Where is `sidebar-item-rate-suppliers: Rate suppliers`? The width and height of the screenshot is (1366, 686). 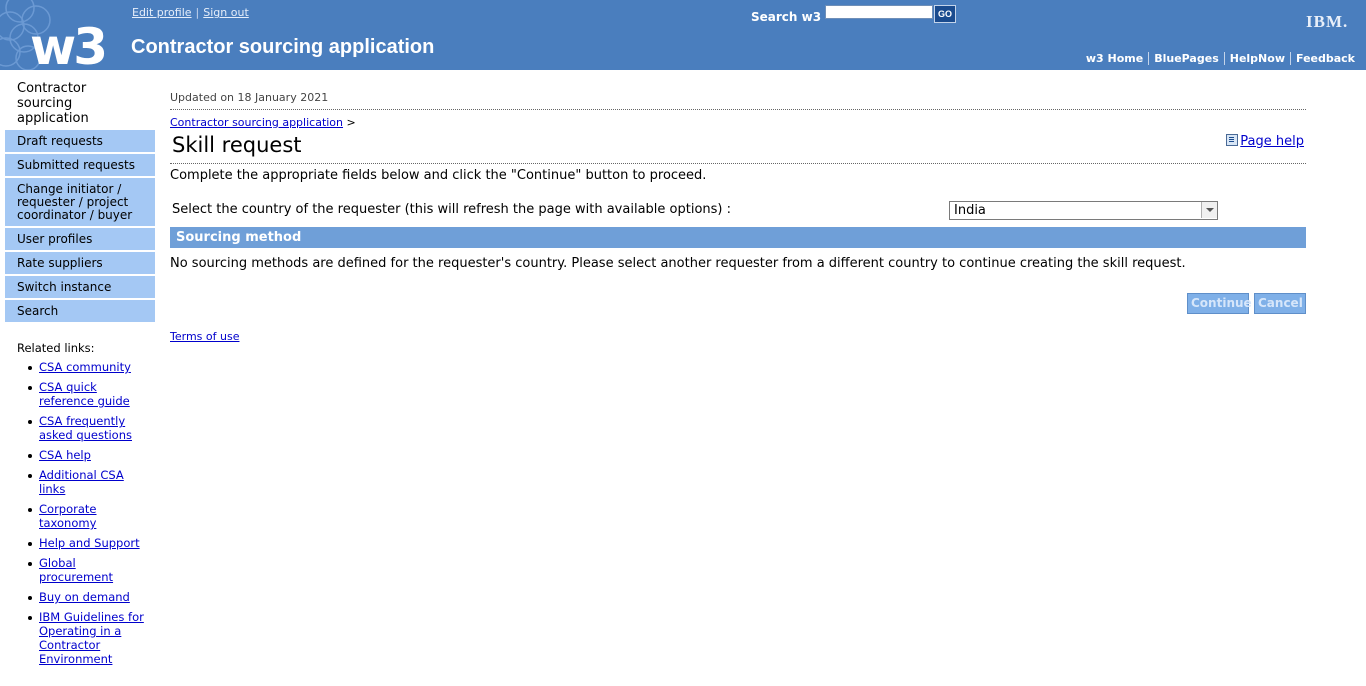 sidebar-item-rate-suppliers: Rate suppliers is located at coordinates (80, 262).